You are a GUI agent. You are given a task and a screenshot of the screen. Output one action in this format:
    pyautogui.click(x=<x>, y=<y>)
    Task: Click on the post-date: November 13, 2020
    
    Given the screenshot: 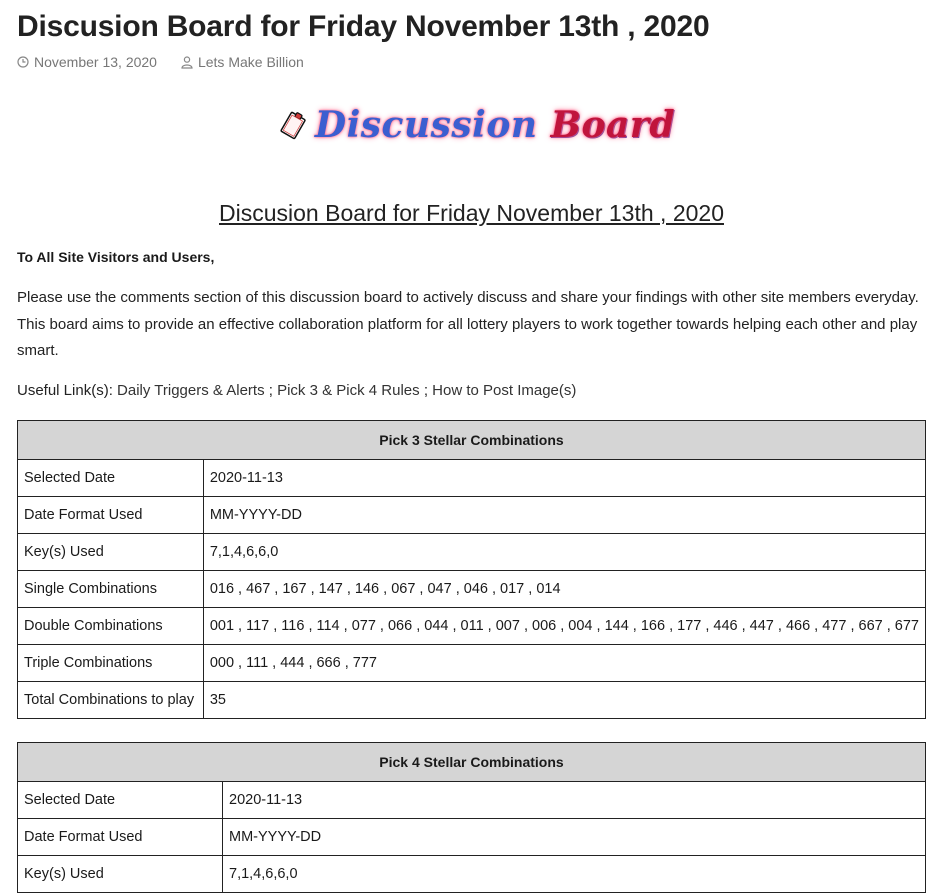 What is the action you would take?
    pyautogui.click(x=87, y=62)
    